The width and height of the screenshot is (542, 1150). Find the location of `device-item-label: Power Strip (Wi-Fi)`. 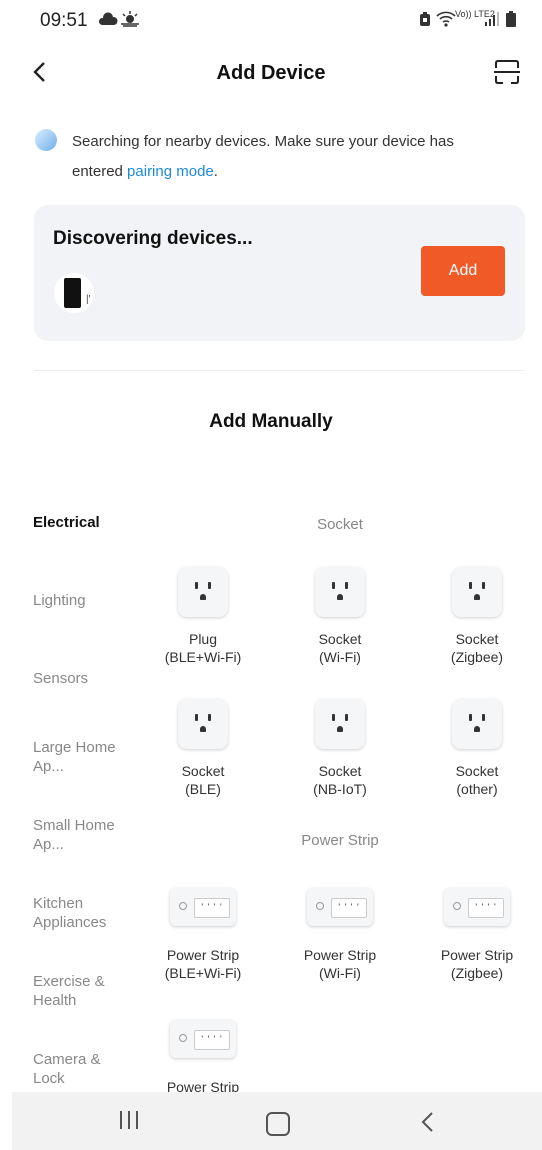

device-item-label: Power Strip (Wi-Fi) is located at coordinates (340, 964).